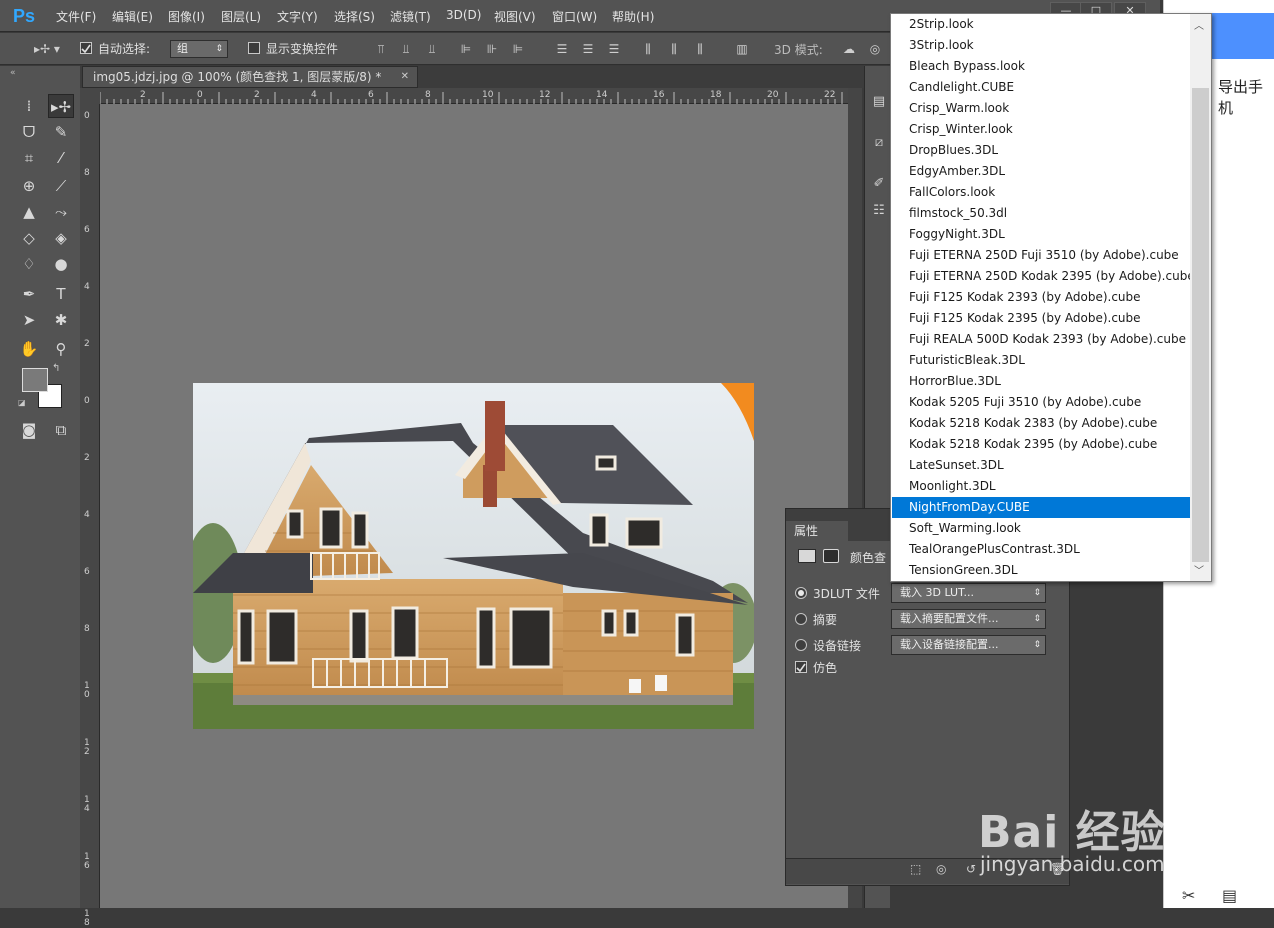 The image size is (1274, 928). What do you see at coordinates (879, 102) in the screenshot?
I see `history-panel-icon: ▤` at bounding box center [879, 102].